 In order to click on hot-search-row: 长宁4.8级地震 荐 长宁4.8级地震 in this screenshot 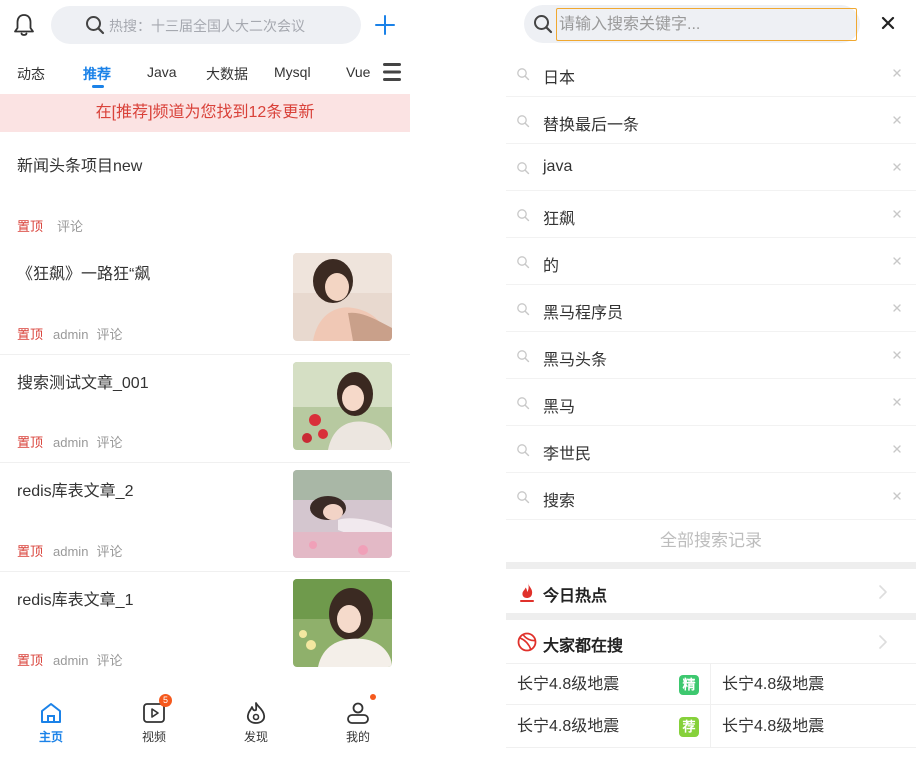, I will do `click(711, 727)`.